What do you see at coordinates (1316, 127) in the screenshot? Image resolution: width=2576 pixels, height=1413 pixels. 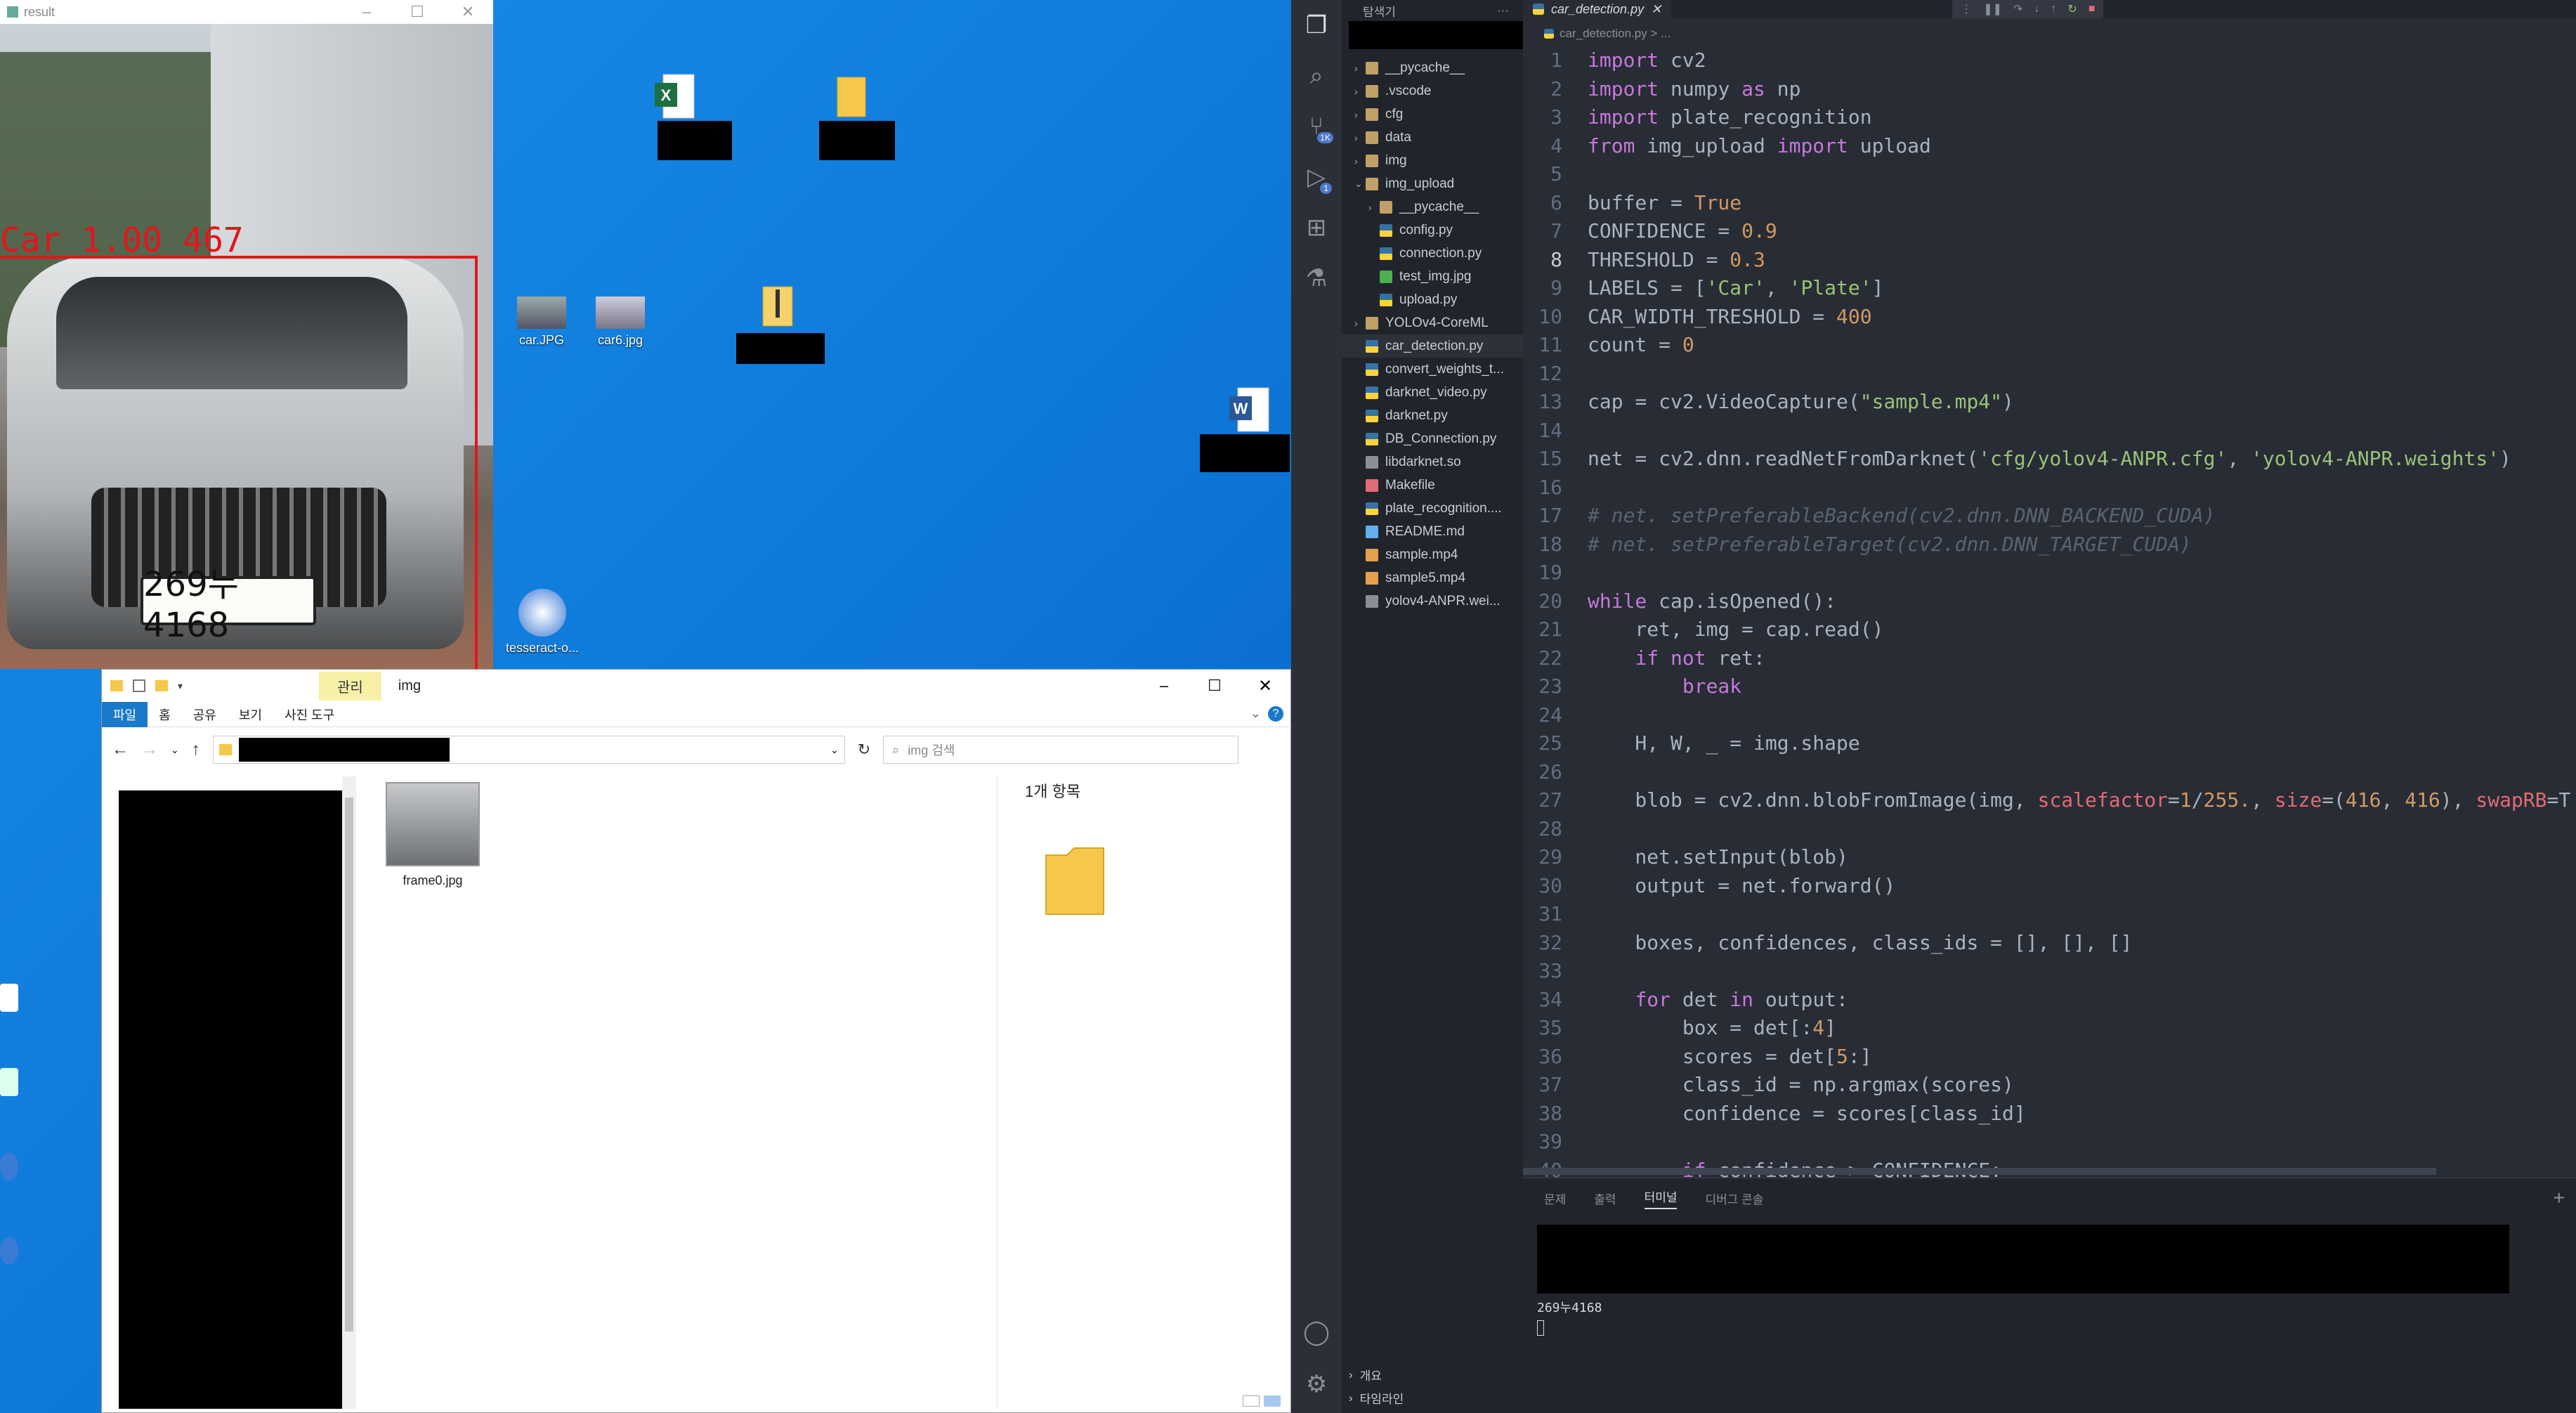 I see `source-control-icon: ⑂ 1K` at bounding box center [1316, 127].